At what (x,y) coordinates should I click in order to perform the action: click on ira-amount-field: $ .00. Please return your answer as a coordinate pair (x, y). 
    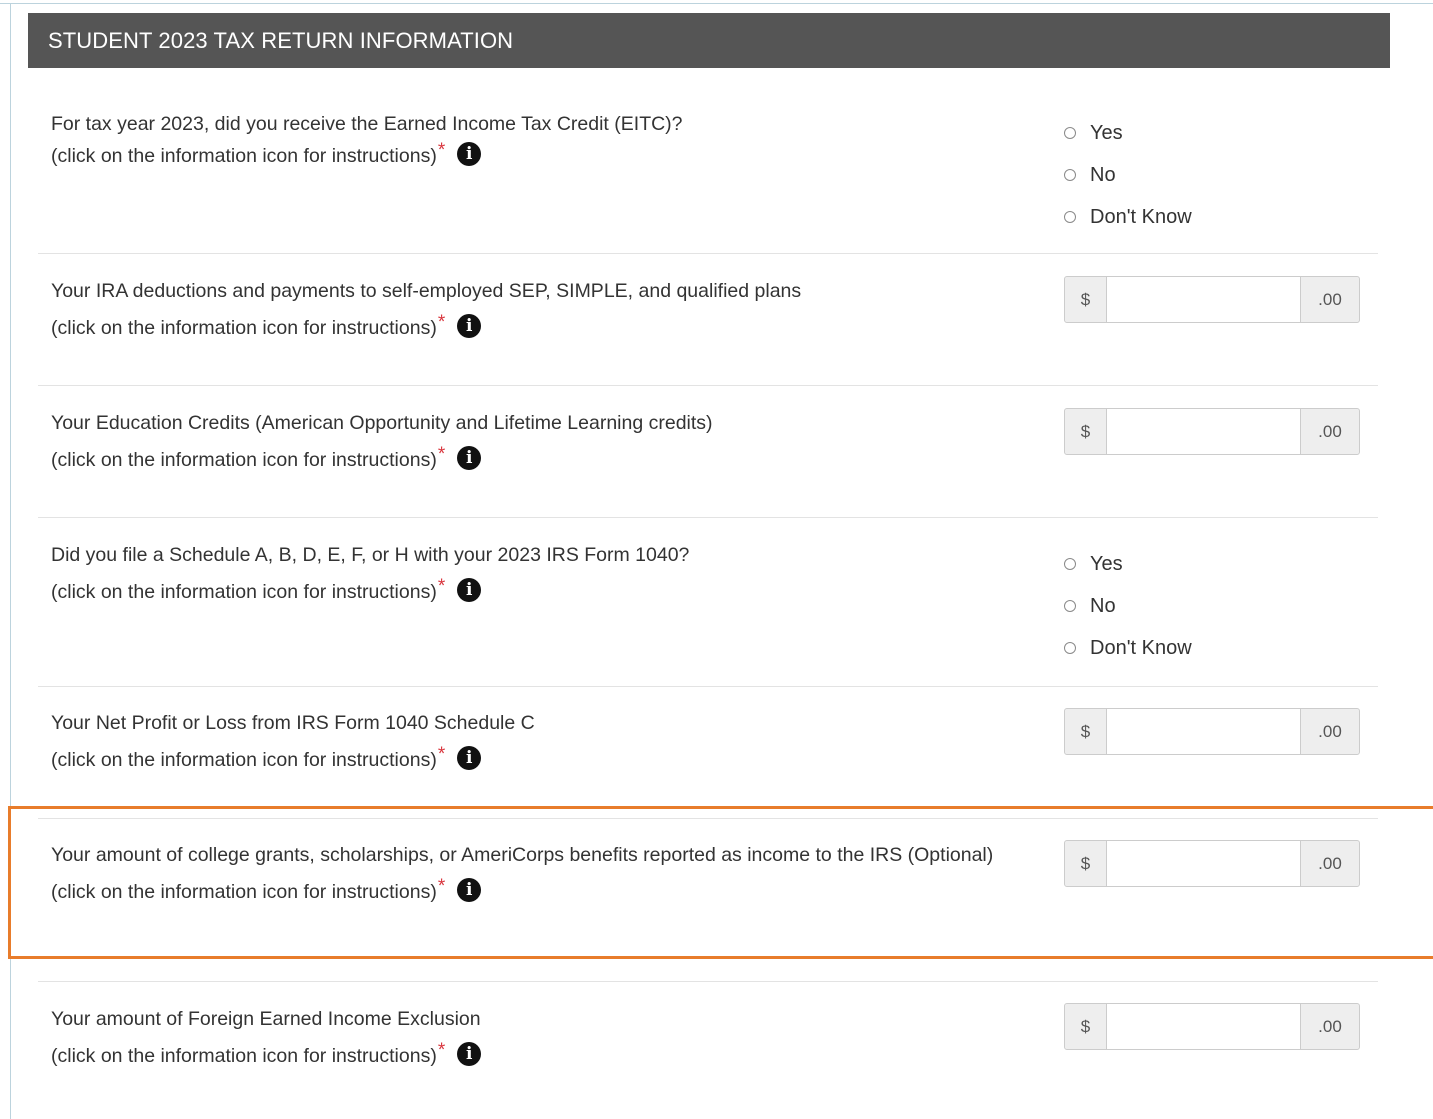
    Looking at the image, I should click on (1212, 299).